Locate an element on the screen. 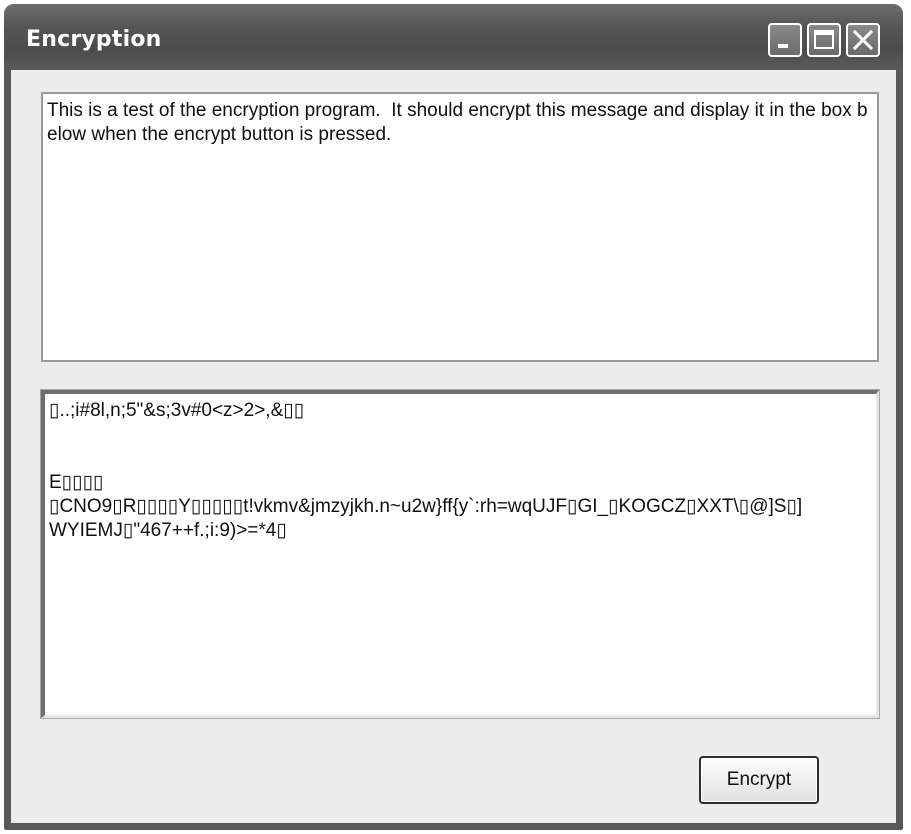 This screenshot has height=834, width=911. minimize-button is located at coordinates (785, 40).